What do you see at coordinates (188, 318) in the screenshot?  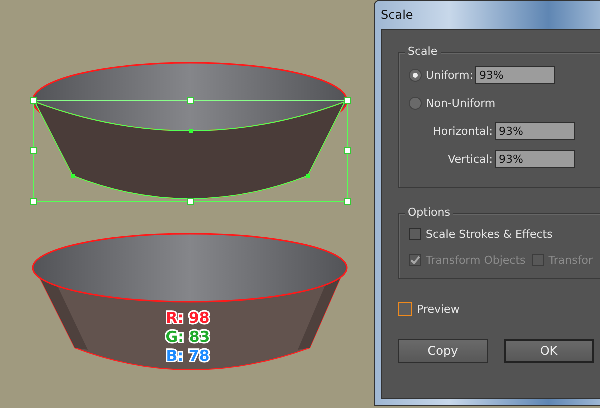 I see `color-value-label: R: 98` at bounding box center [188, 318].